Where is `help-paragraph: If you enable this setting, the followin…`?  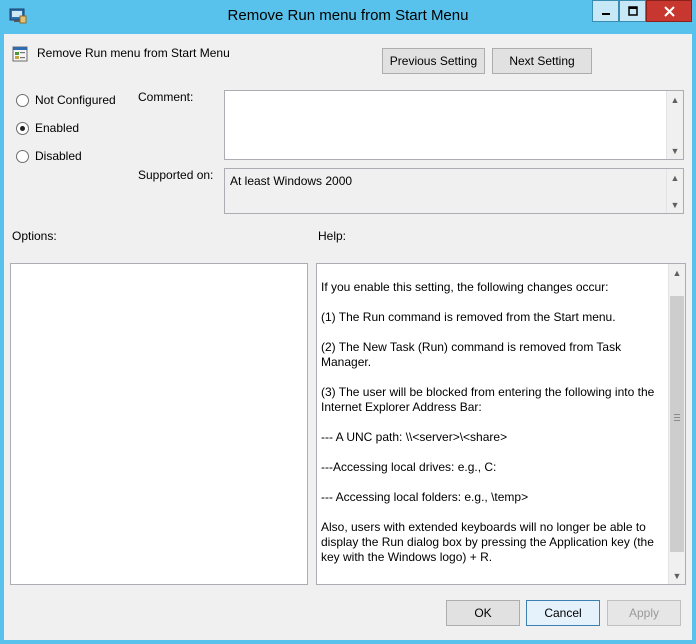
help-paragraph: If you enable this setting, the followin… is located at coordinates (465, 287).